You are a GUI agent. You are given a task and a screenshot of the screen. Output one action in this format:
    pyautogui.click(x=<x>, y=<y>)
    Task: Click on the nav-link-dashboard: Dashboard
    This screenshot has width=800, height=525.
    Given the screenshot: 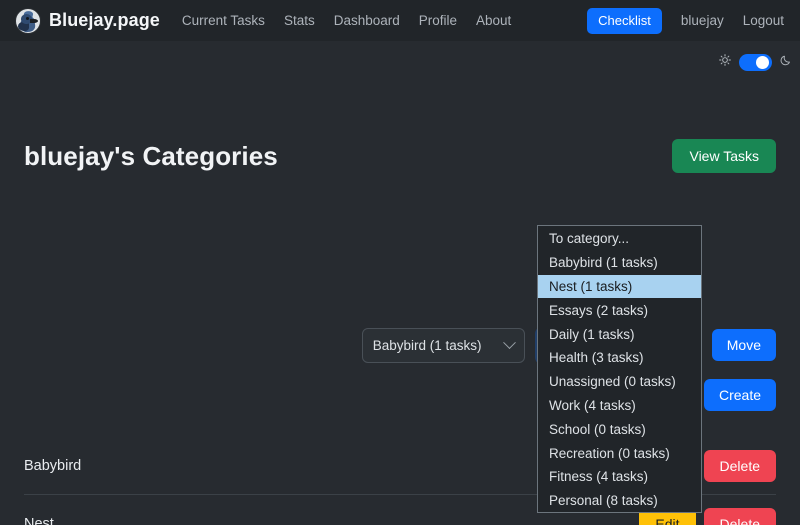 What is the action you would take?
    pyautogui.click(x=367, y=20)
    